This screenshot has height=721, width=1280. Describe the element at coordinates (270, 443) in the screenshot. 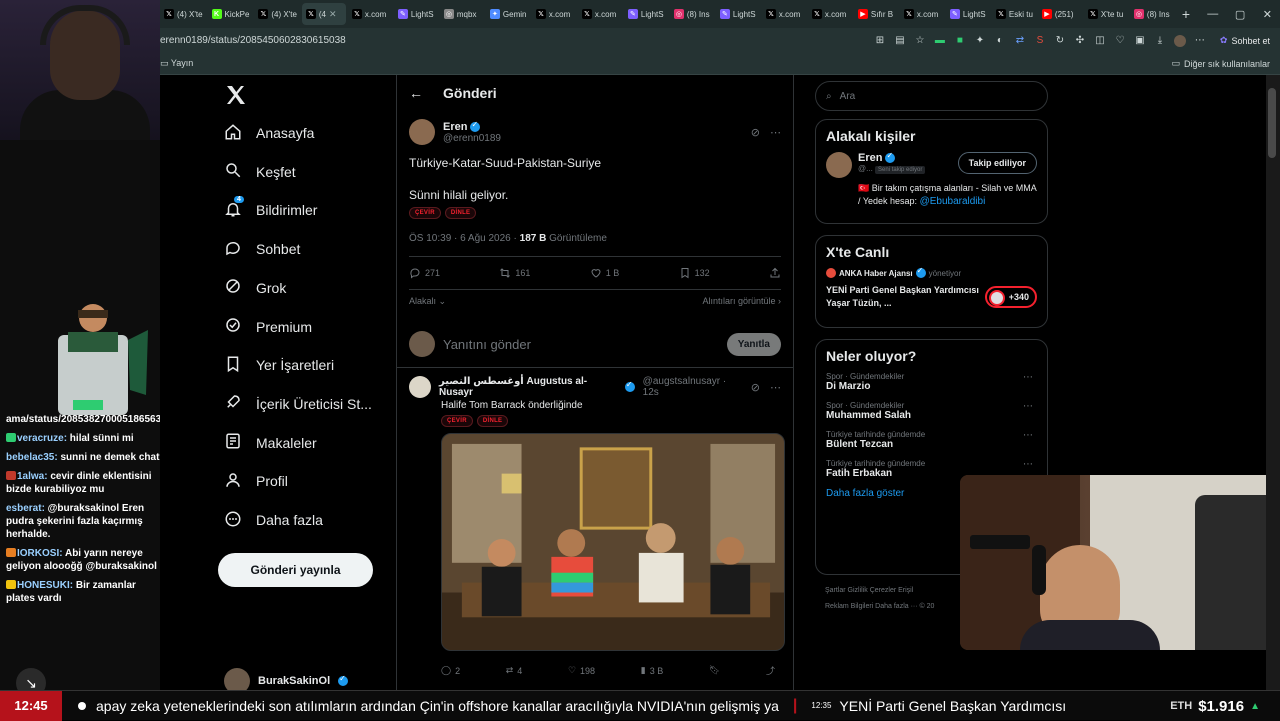

I see `nav-item-makaleler: Makaleler` at that location.